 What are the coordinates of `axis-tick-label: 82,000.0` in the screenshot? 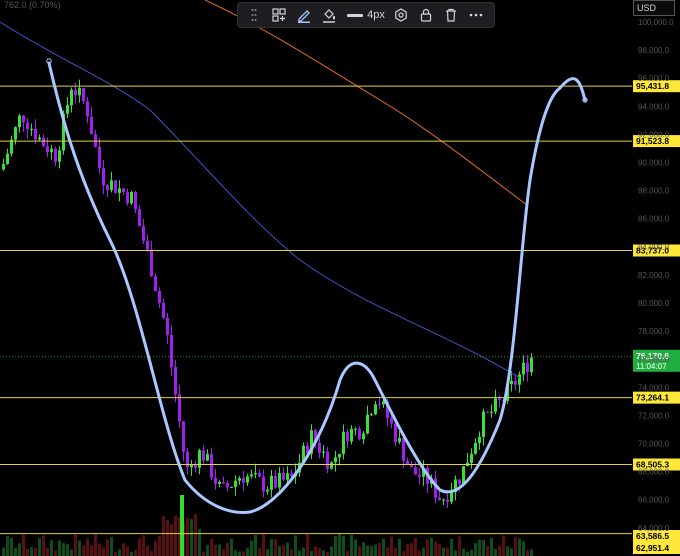 It's located at (654, 275).